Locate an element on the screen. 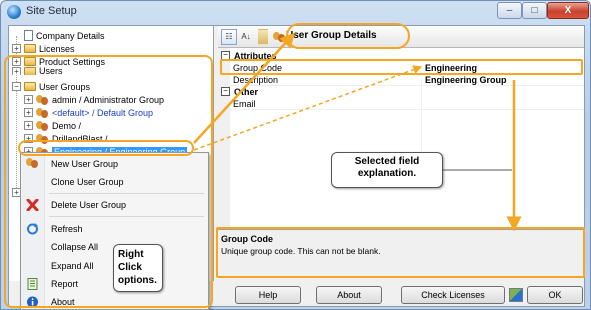 Image resolution: width=591 pixels, height=310 pixels. collapse-icon: − is located at coordinates (225, 91).